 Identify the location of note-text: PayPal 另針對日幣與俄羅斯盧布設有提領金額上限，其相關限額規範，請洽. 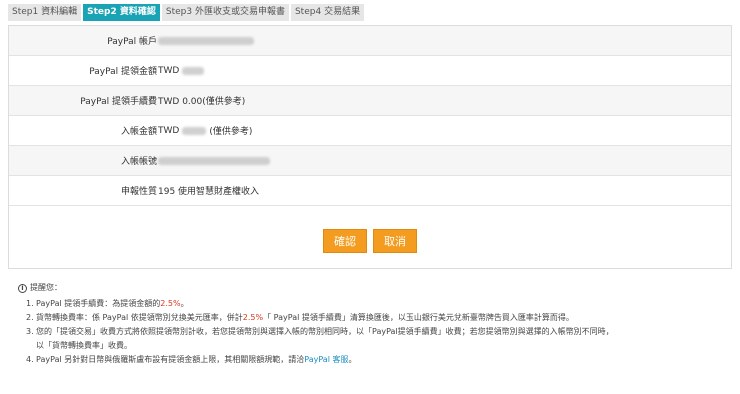
(170, 359).